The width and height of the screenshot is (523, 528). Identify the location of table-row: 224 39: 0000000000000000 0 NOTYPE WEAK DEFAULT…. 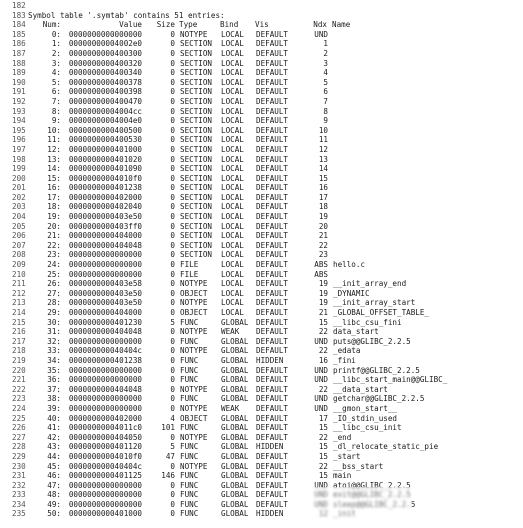
(261, 409).